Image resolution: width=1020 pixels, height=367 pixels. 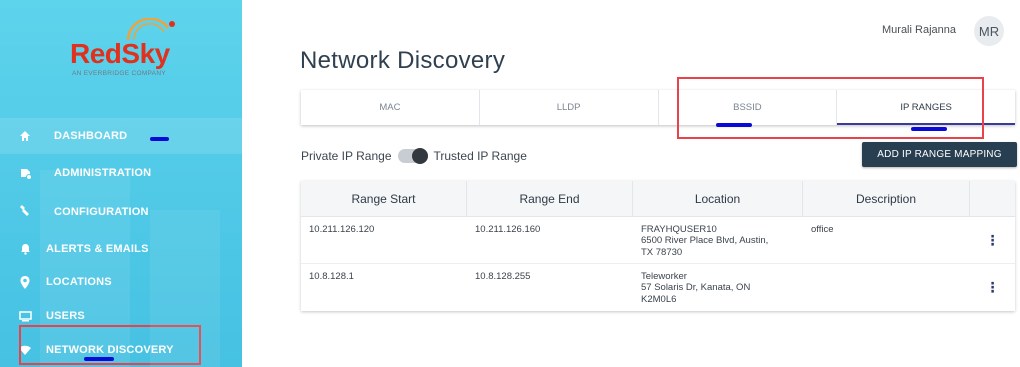 I want to click on location-address-line1: 57 Solaris Dr, Kanata, ON, so click(x=696, y=288).